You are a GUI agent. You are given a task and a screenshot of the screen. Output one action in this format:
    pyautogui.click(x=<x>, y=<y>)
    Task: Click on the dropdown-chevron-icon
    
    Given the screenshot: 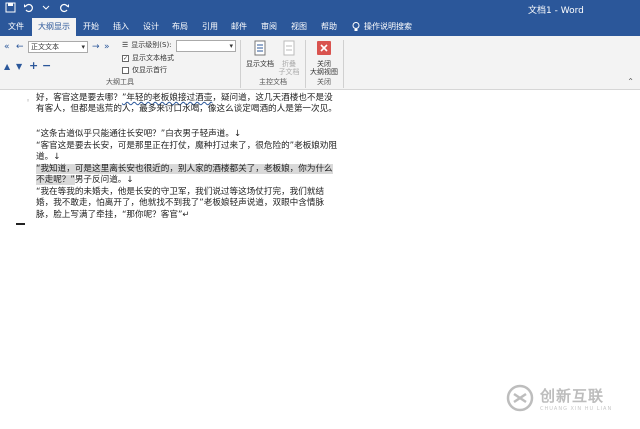 What is the action you would take?
    pyautogui.click(x=46, y=8)
    